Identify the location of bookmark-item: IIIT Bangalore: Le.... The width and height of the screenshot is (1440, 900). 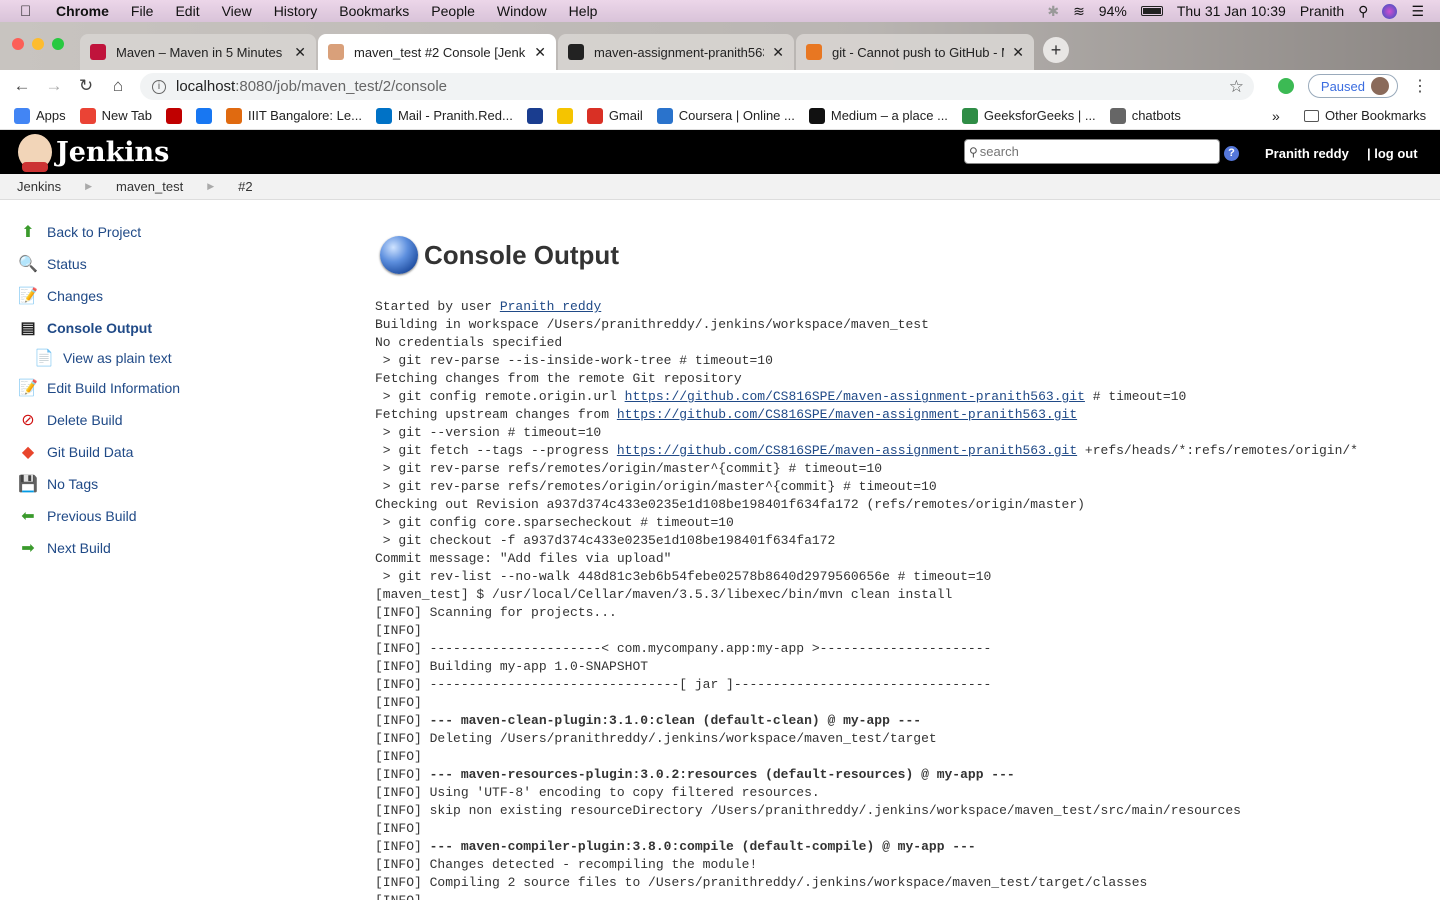
(293, 115).